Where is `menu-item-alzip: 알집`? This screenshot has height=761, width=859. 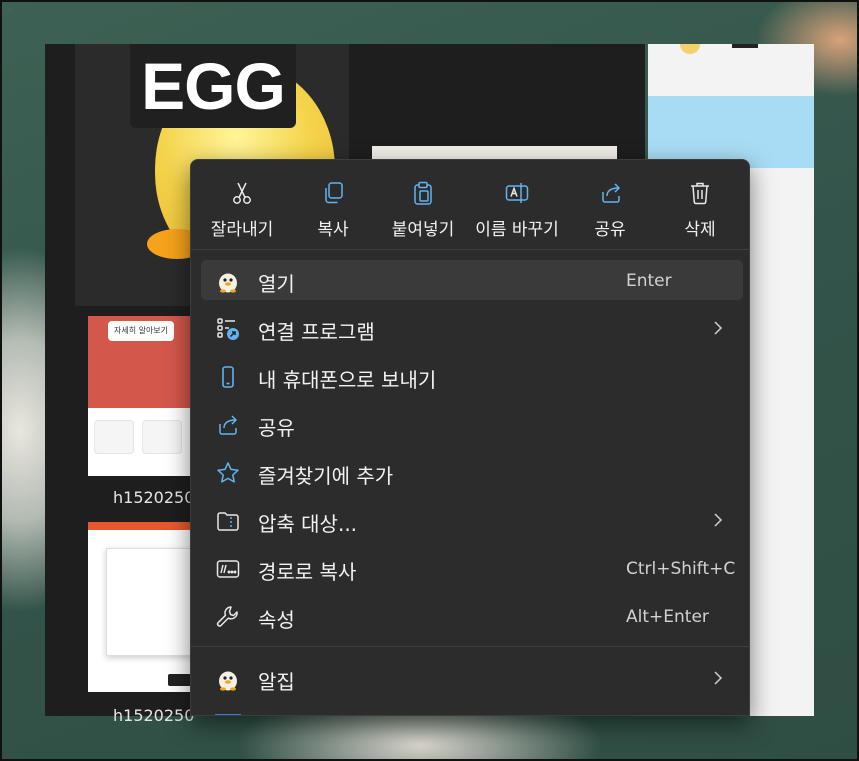
menu-item-alzip: 알집 is located at coordinates (472, 678).